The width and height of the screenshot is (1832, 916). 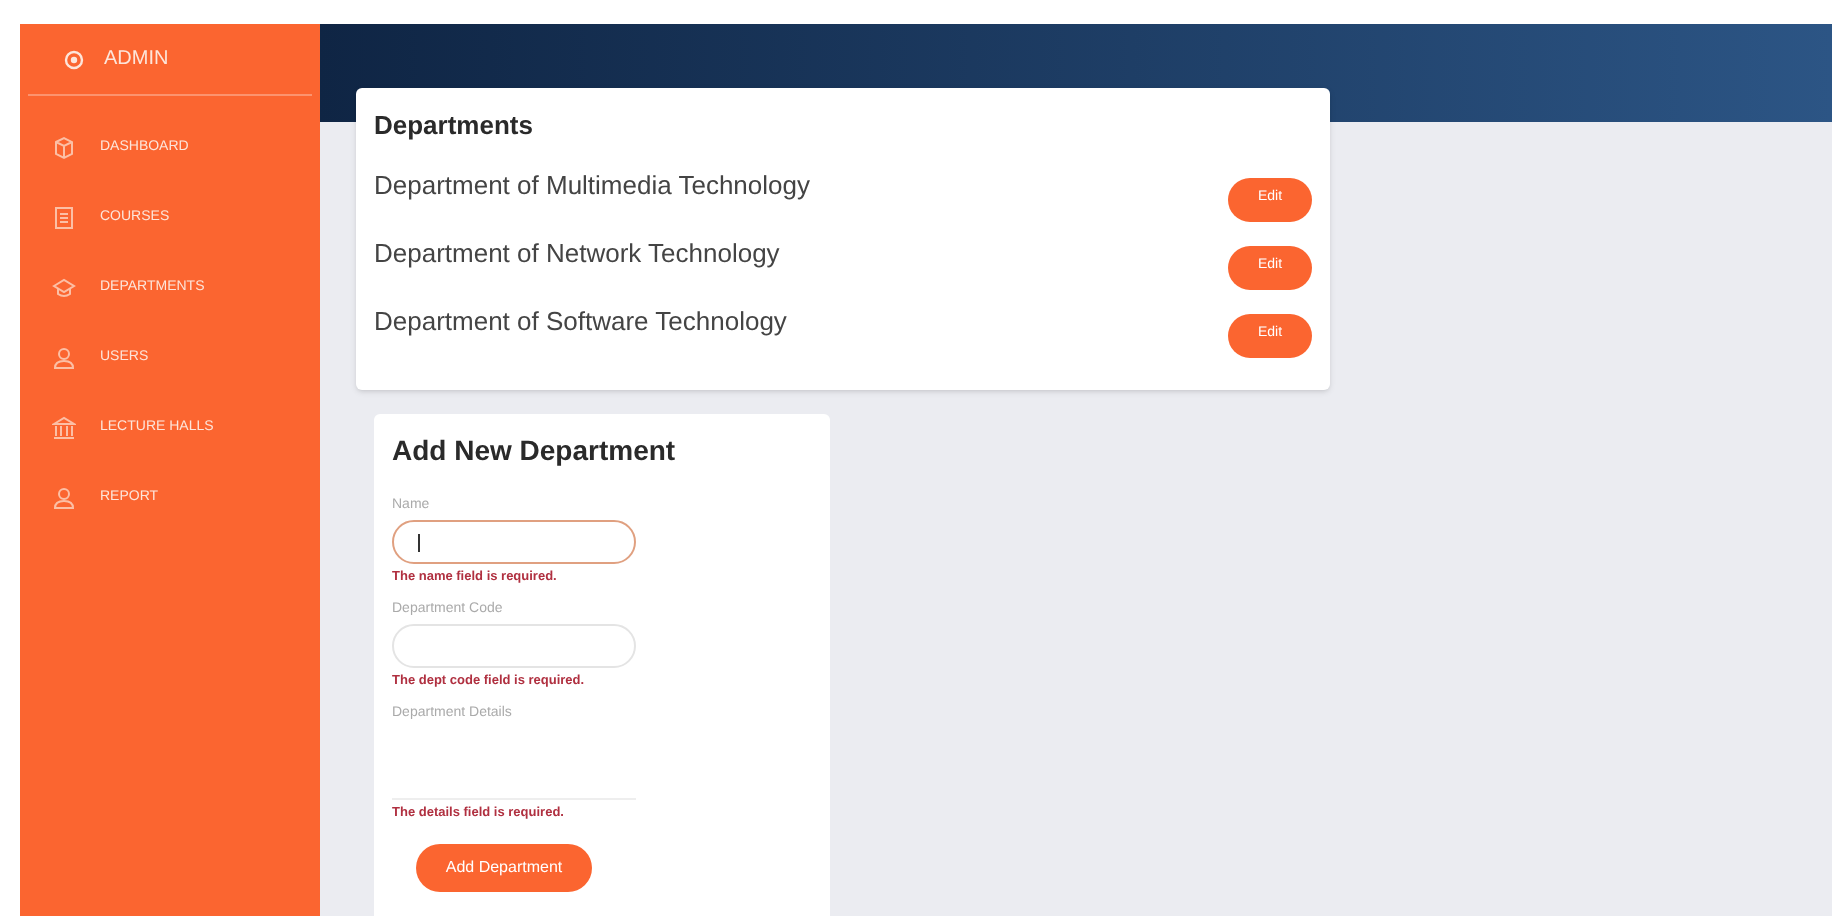 I want to click on department-name: Department of Multimedia Technology, so click(x=592, y=185).